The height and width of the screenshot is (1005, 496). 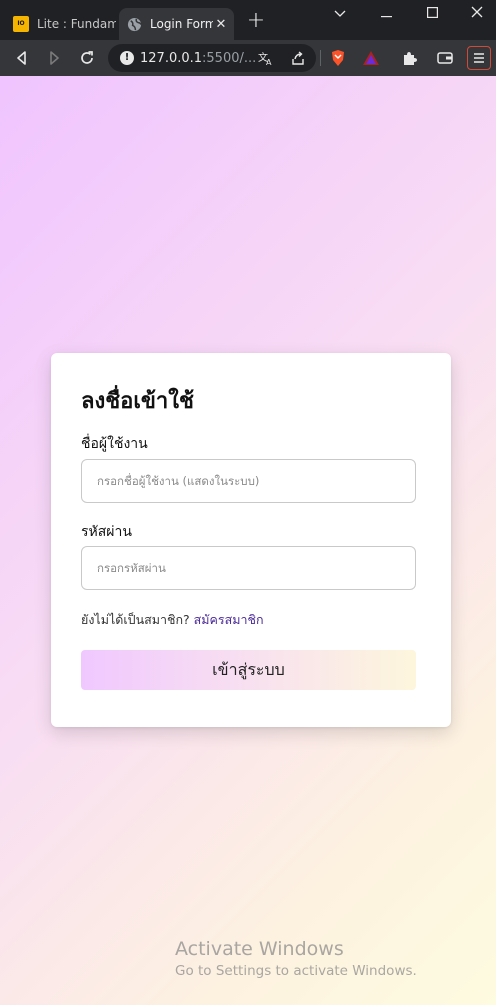 I want to click on translate-icon: 文A, so click(x=266, y=58).